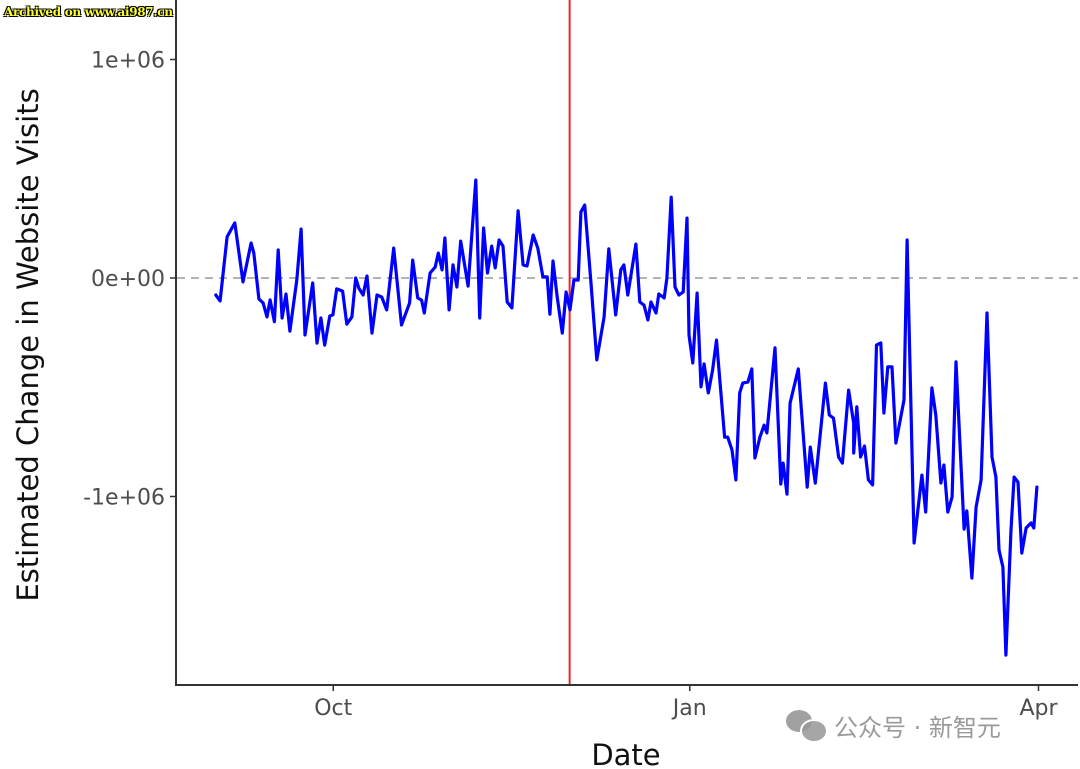 The height and width of the screenshot is (769, 1080). What do you see at coordinates (807, 726) in the screenshot?
I see `wechat-icon` at bounding box center [807, 726].